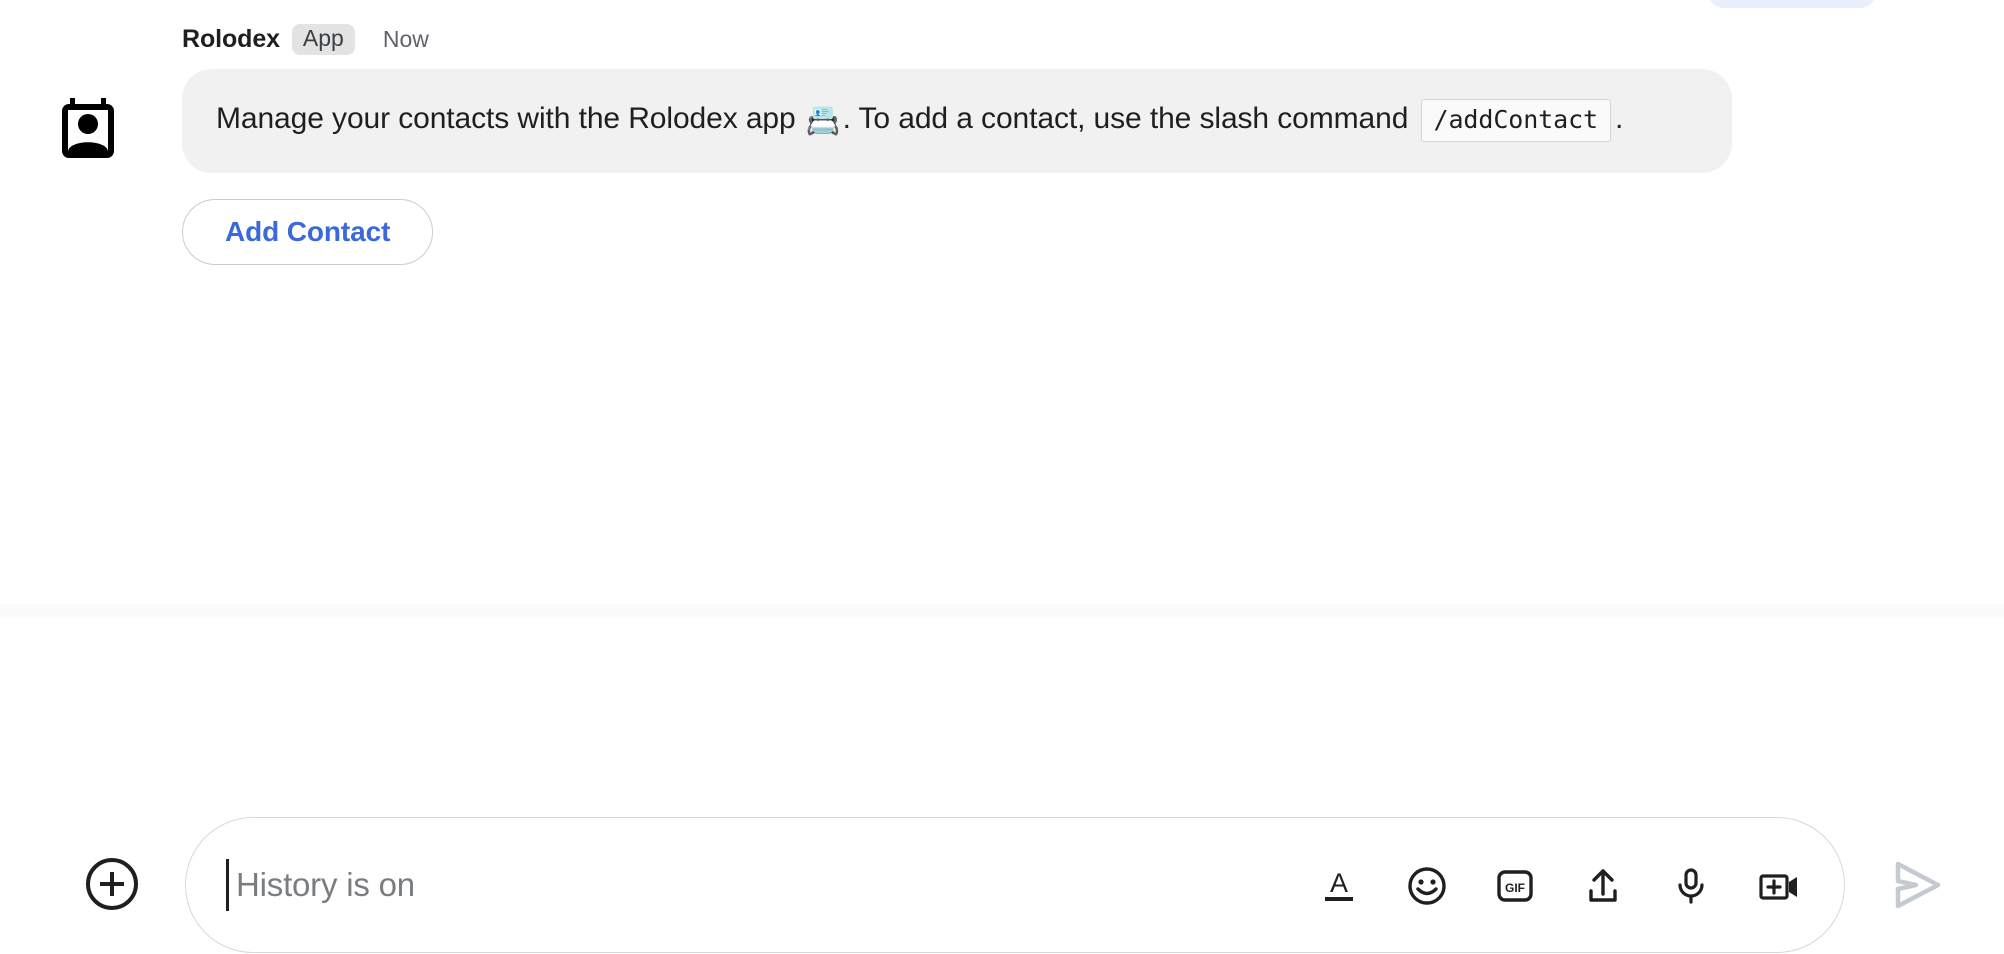 The height and width of the screenshot is (954, 2004). Describe the element at coordinates (823, 120) in the screenshot. I see `card-index-emoji: 📇` at that location.